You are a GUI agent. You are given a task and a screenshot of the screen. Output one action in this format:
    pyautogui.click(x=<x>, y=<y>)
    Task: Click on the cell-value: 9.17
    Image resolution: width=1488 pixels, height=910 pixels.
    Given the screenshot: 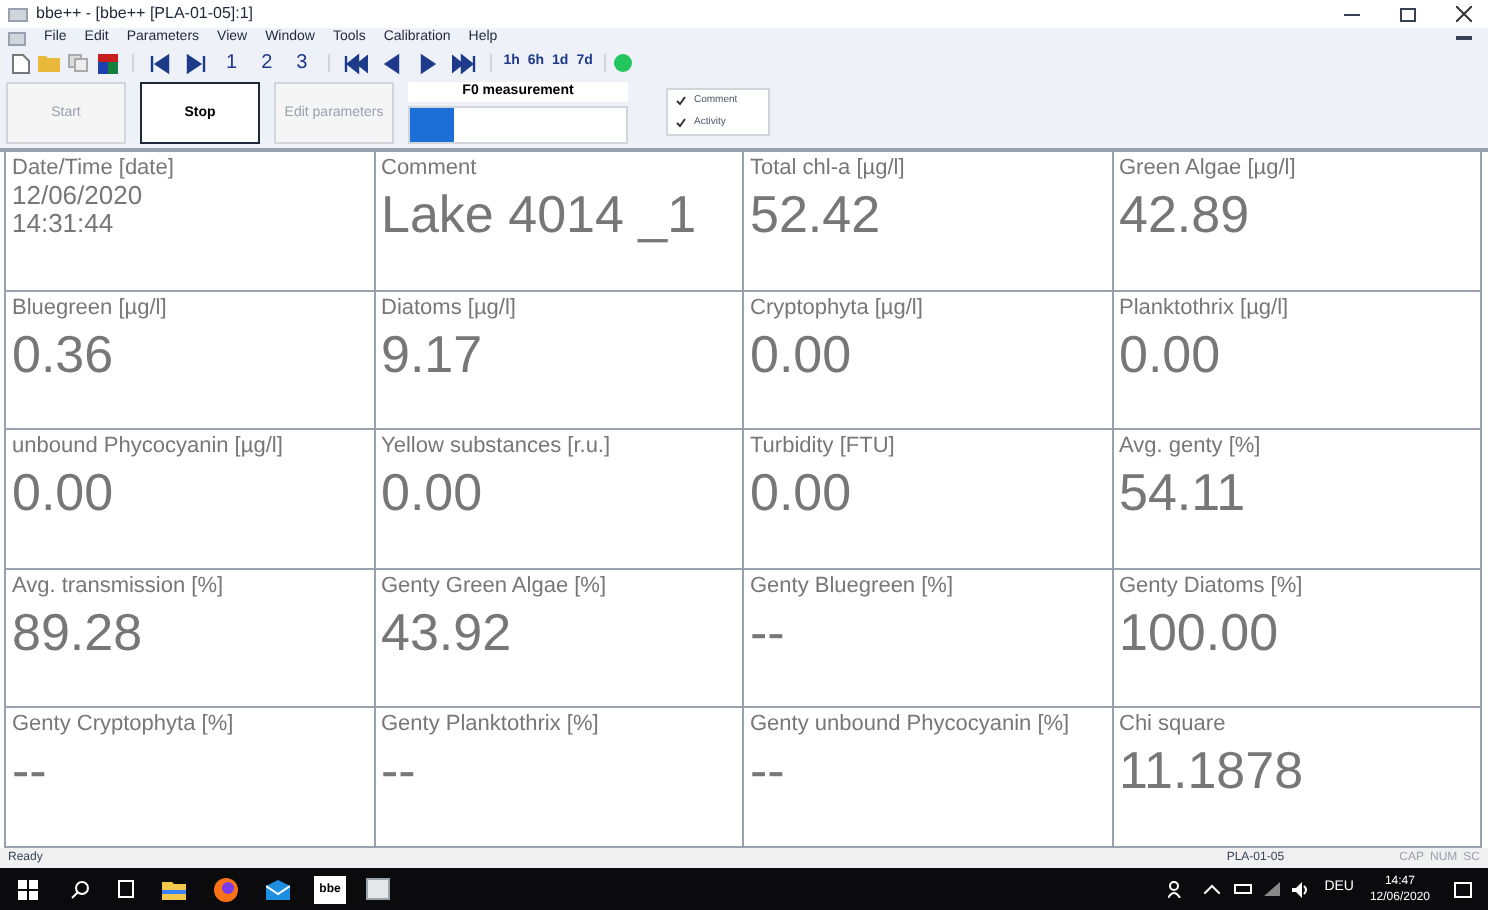 What is the action you would take?
    pyautogui.click(x=433, y=353)
    